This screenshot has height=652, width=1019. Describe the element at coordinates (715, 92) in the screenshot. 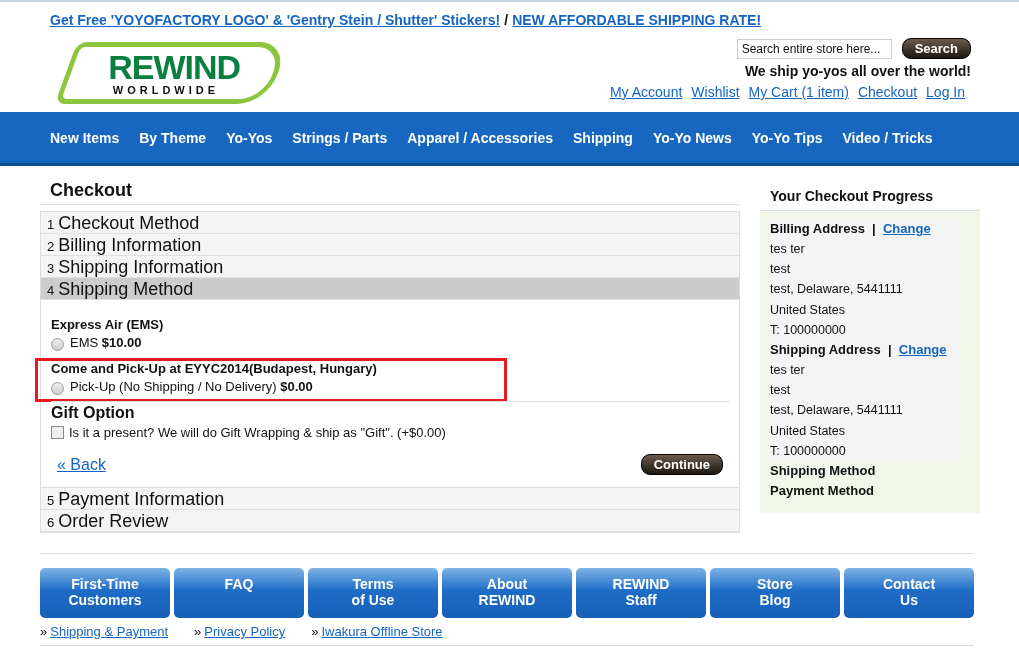

I see `account-link: Wishlist` at that location.